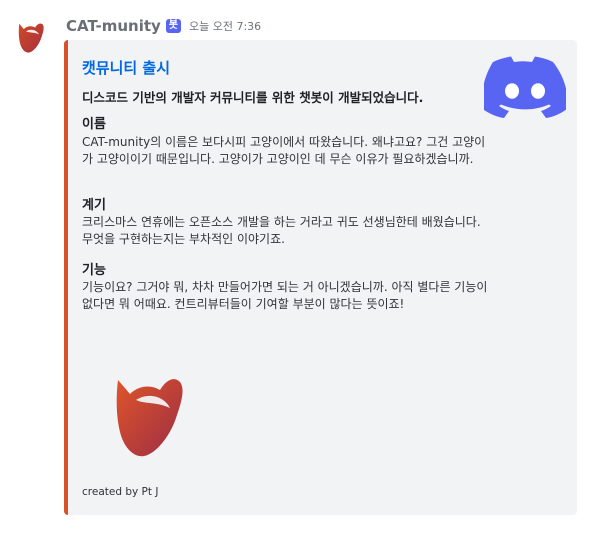  I want to click on username: CAT-munity, so click(113, 26).